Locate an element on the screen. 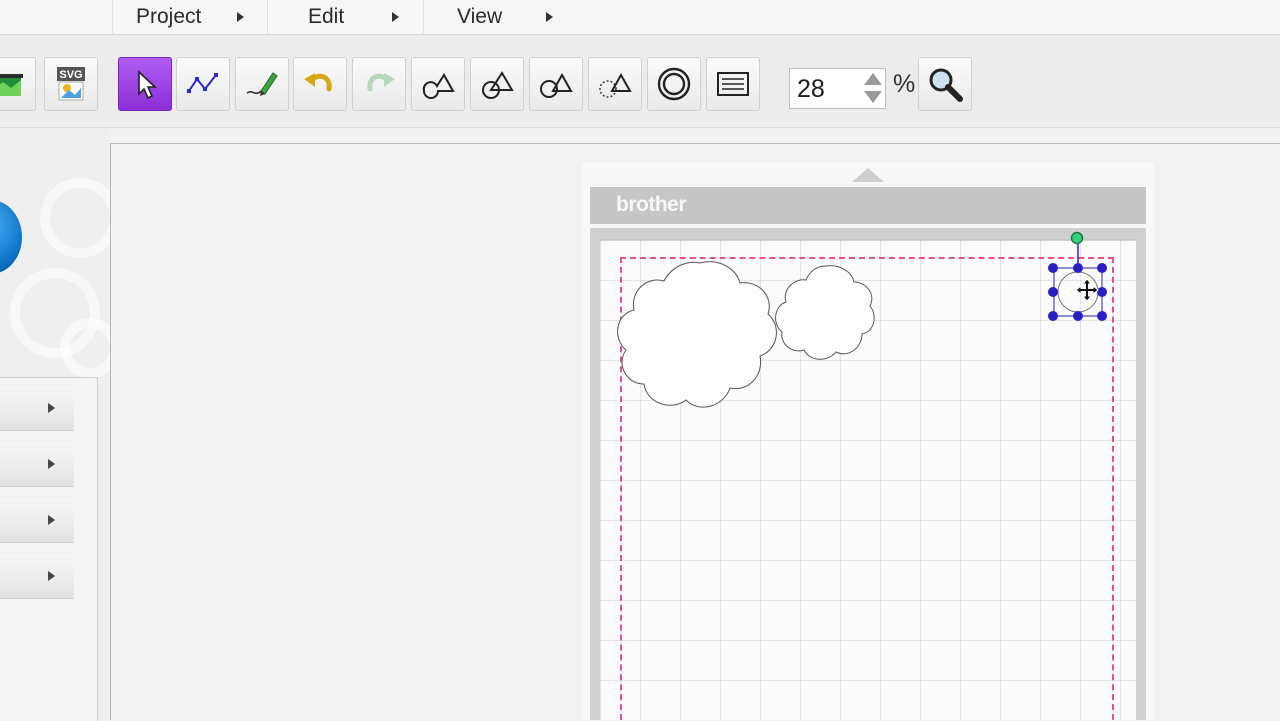 The image size is (1280, 721). rotate-handle is located at coordinates (1077, 238).